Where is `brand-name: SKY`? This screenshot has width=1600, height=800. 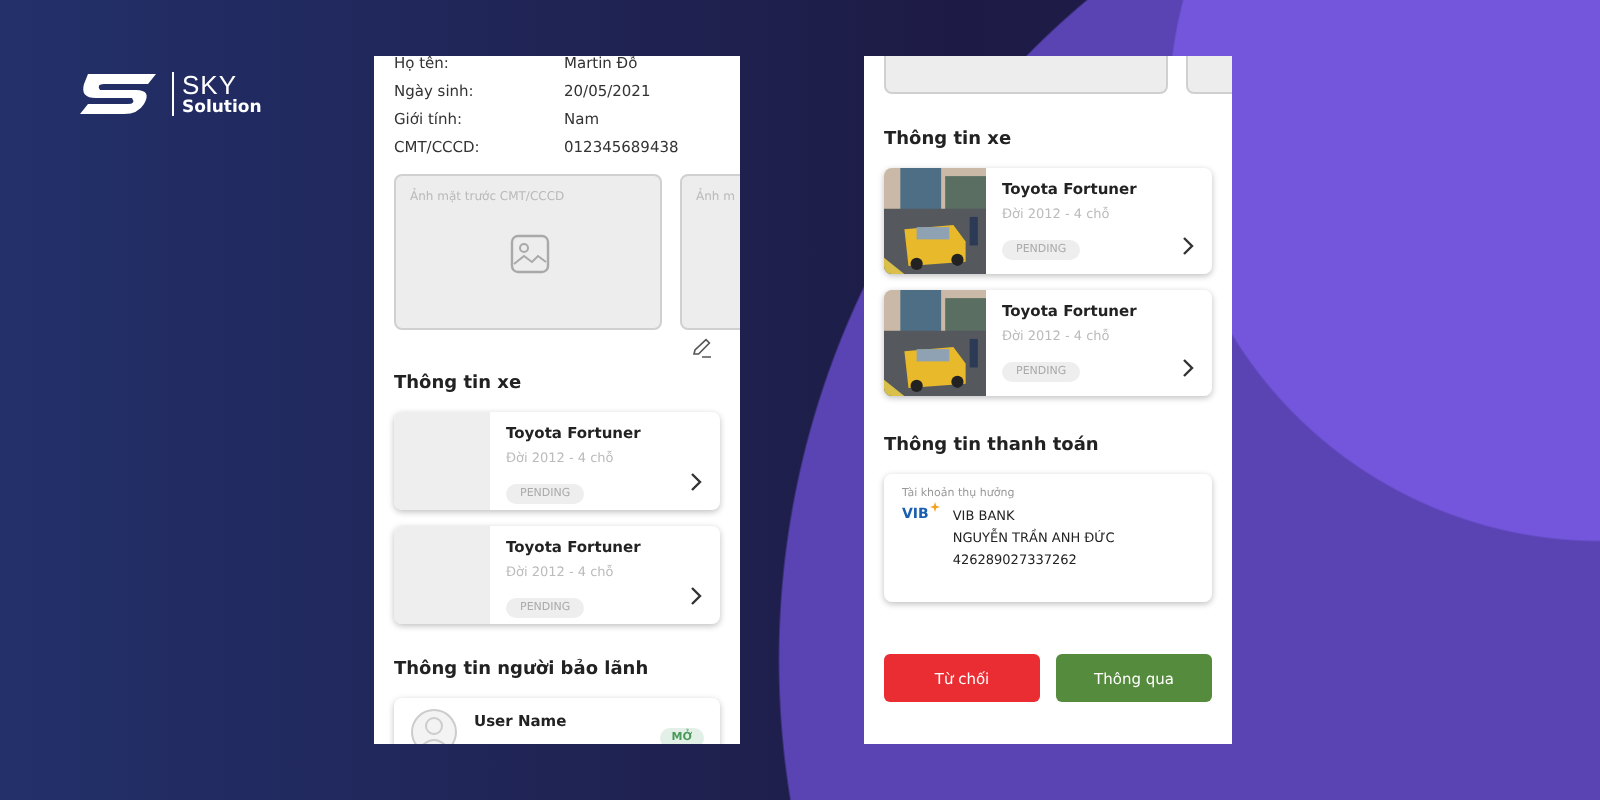 brand-name: SKY is located at coordinates (210, 84).